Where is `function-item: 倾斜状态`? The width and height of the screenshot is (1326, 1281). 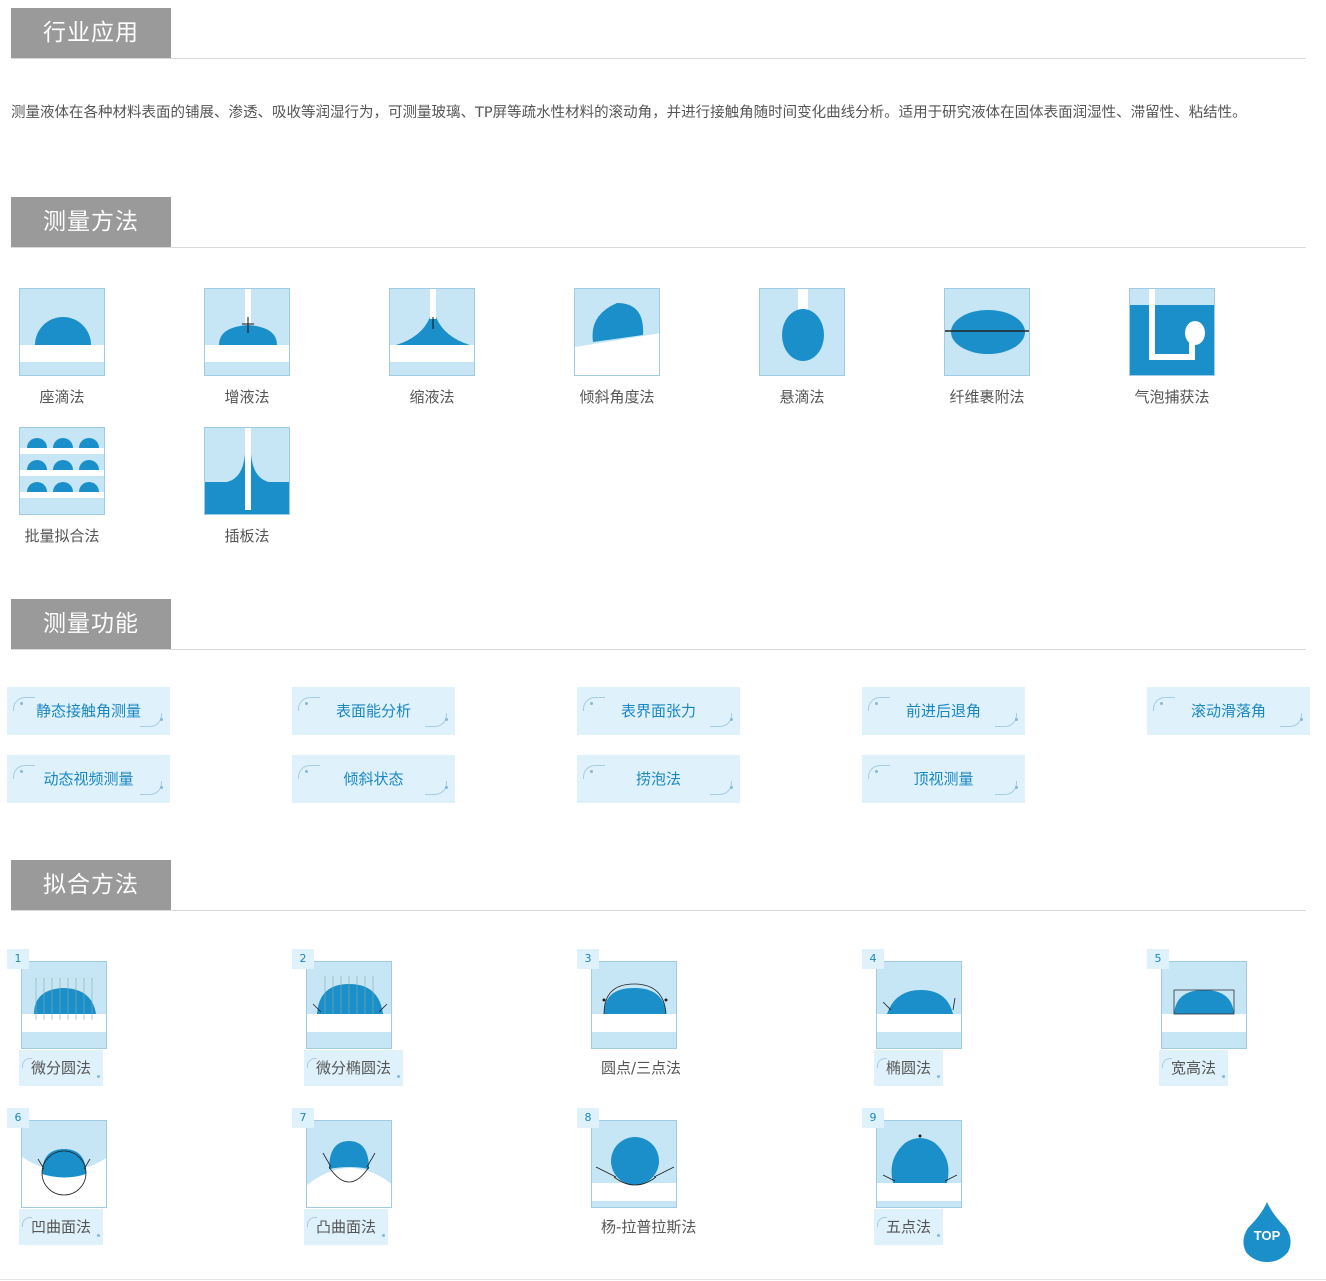 function-item: 倾斜状态 is located at coordinates (373, 779).